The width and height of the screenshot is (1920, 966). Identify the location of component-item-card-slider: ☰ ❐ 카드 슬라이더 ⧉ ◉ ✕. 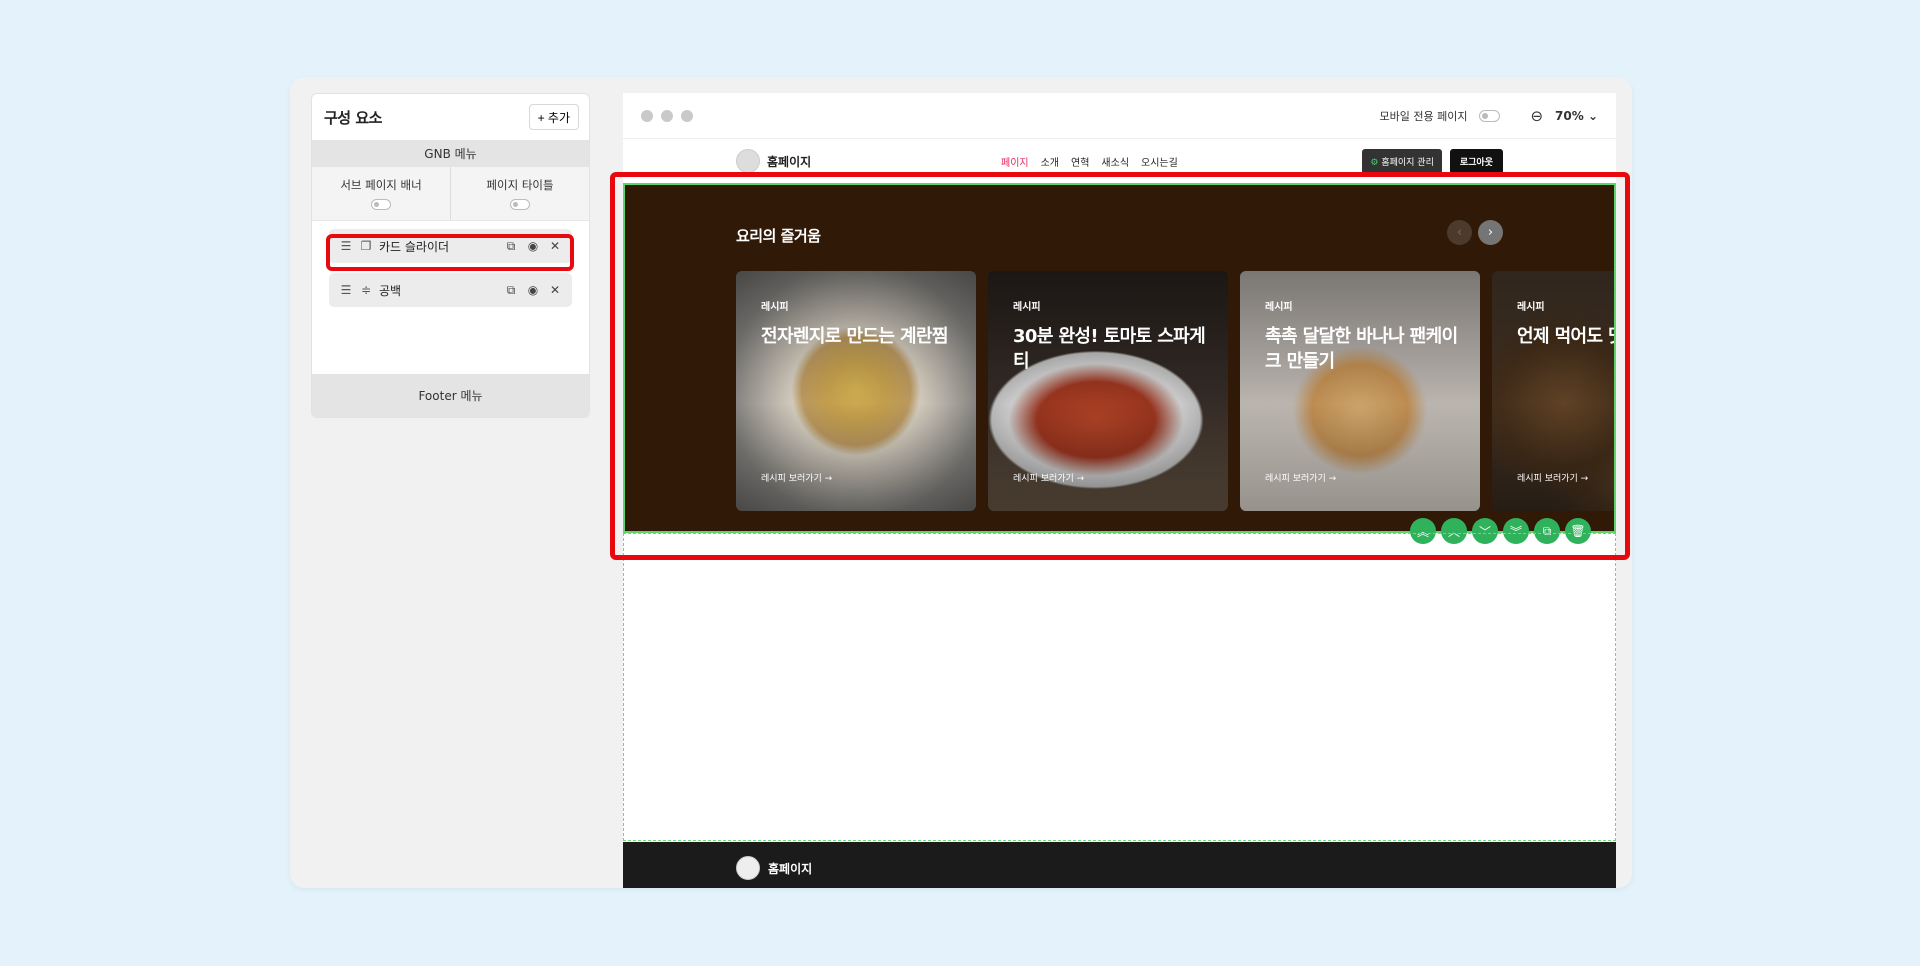
(450, 246).